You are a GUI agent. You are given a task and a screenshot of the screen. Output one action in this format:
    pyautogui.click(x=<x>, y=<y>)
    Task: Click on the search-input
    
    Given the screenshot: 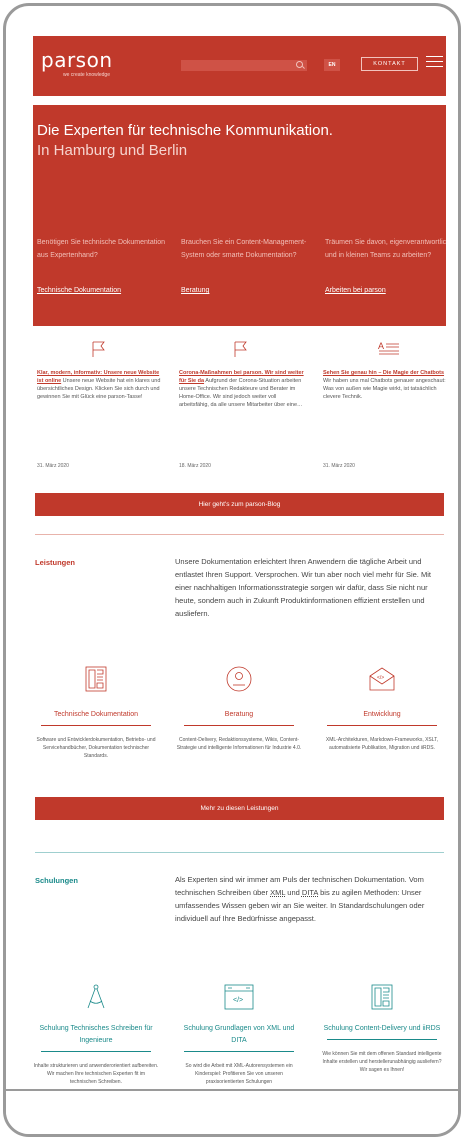 What is the action you would take?
    pyautogui.click(x=244, y=65)
    